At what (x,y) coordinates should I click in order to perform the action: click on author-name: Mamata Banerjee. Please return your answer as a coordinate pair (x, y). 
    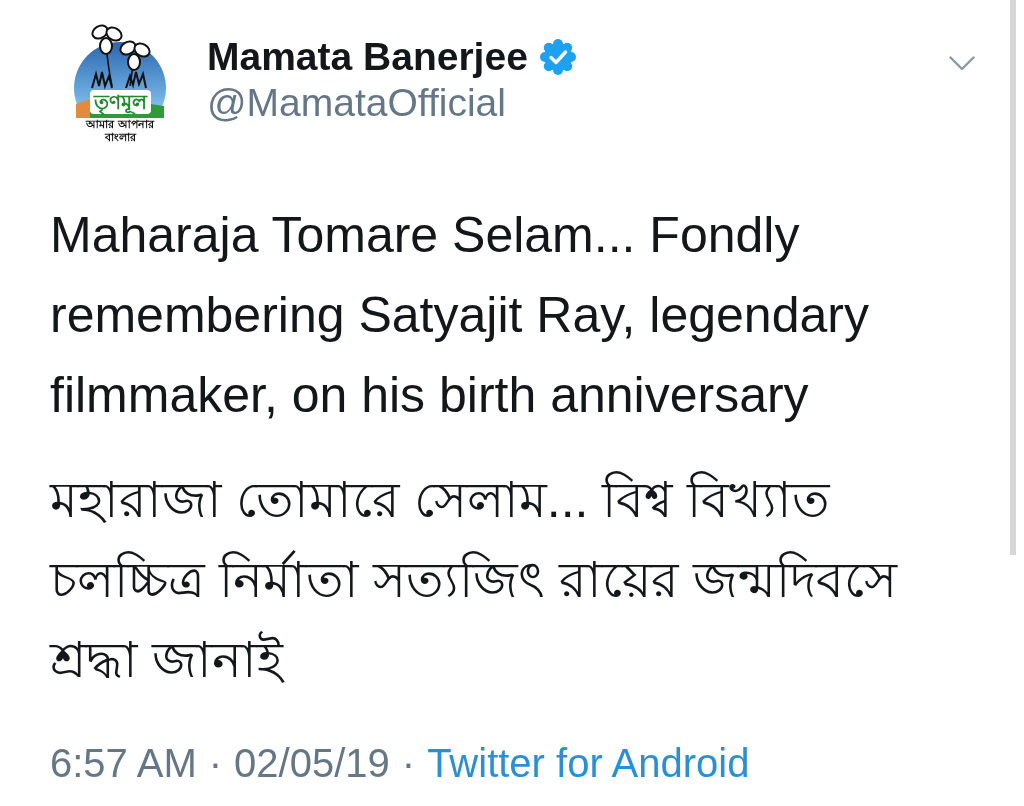
    Looking at the image, I should click on (367, 57).